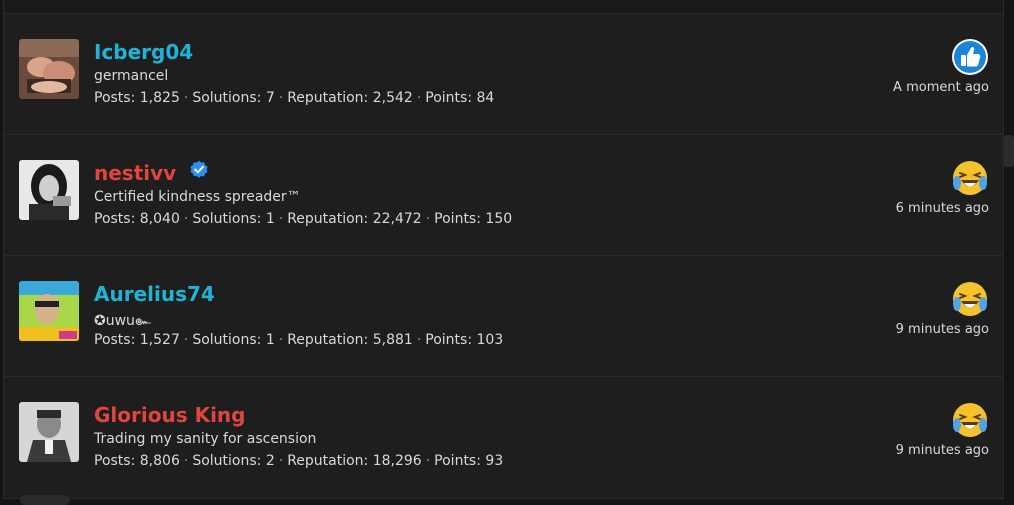 The width and height of the screenshot is (1014, 505). What do you see at coordinates (270, 98) in the screenshot?
I see `solutions-value: 7` at bounding box center [270, 98].